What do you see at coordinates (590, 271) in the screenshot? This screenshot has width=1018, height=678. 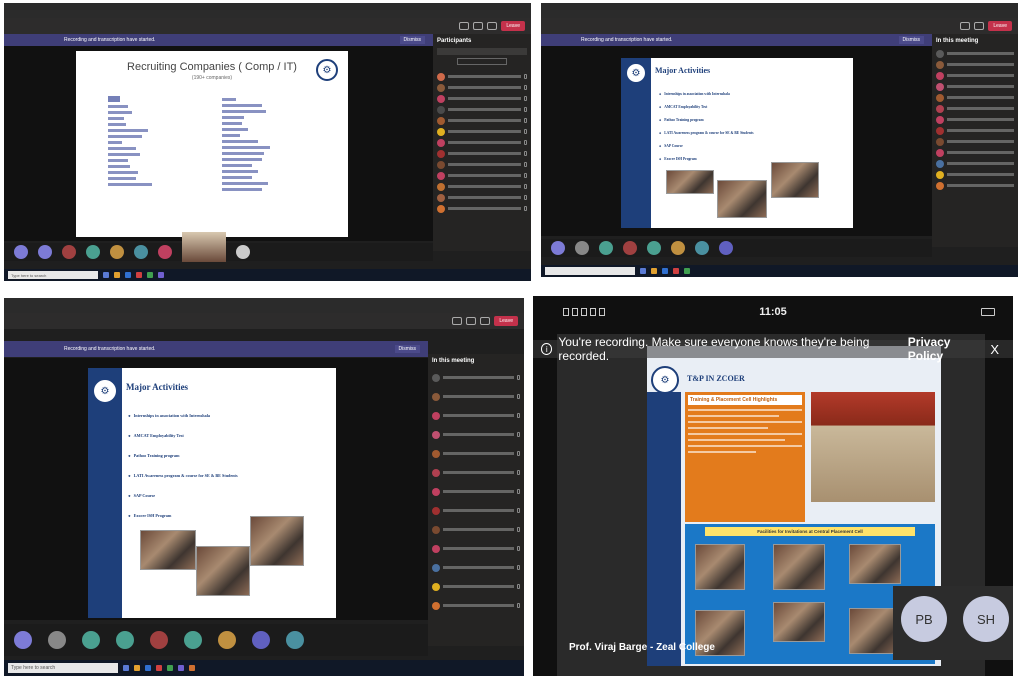 I see `taskbar-search` at bounding box center [590, 271].